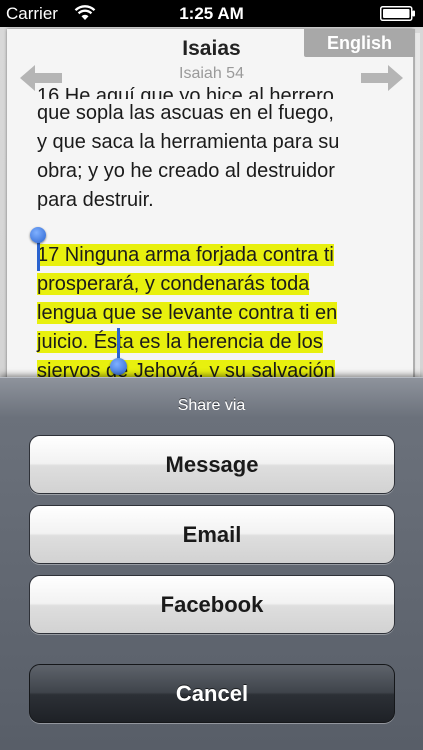 The width and height of the screenshot is (423, 750). I want to click on selection-end-bar, so click(118, 344).